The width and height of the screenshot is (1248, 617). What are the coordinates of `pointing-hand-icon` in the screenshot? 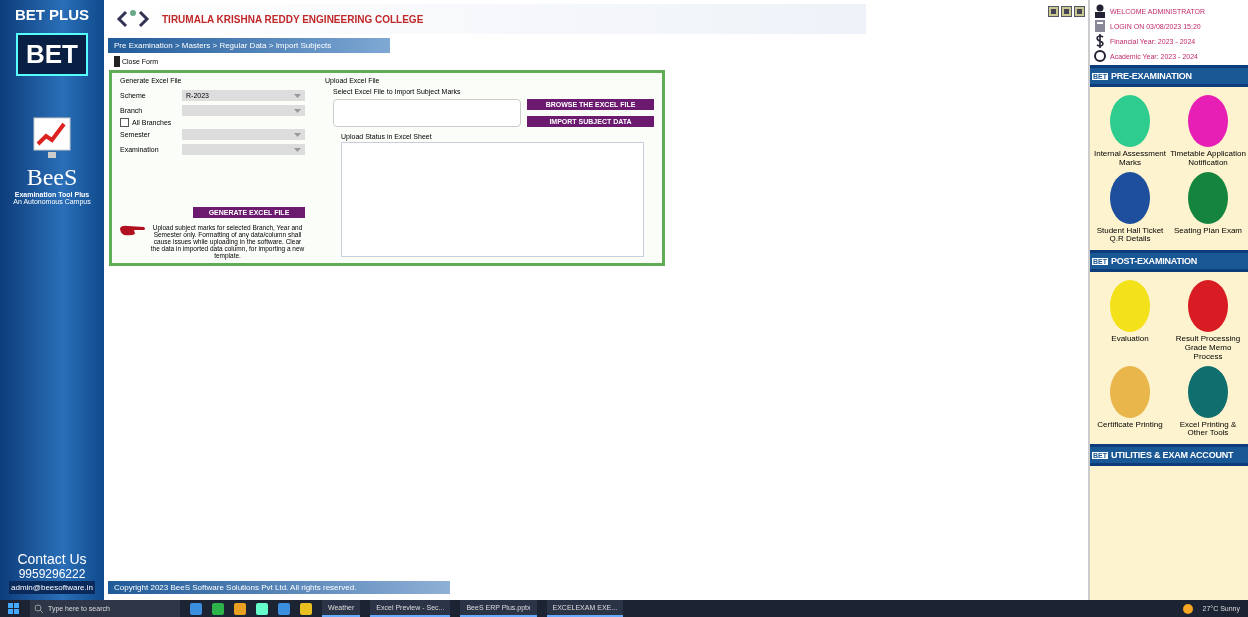 It's located at (133, 230).